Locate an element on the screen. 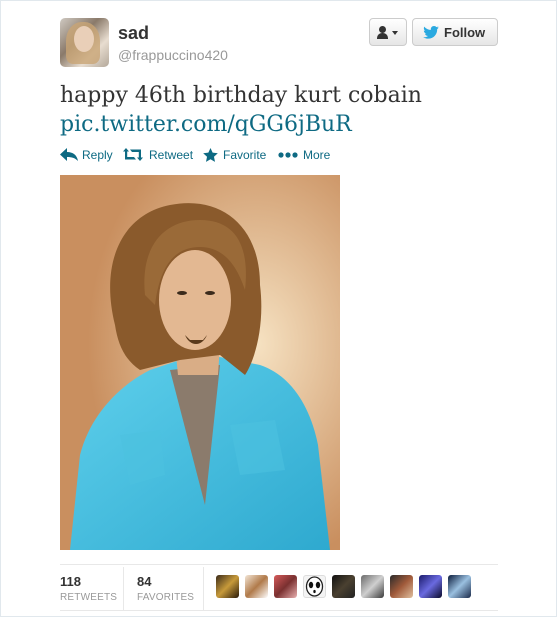 Image resolution: width=557 pixels, height=617 pixels. tweet-media-link: pic.twitter.com/qGG6jBuR is located at coordinates (241, 124).